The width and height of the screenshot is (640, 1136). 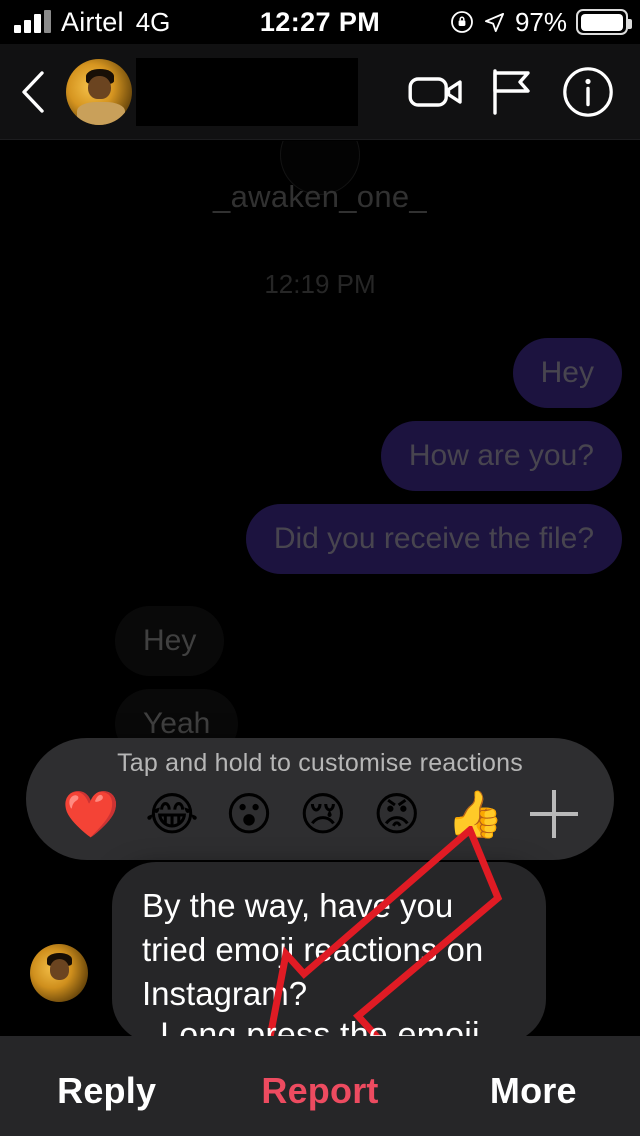 I want to click on header-actions, so click(x=524, y=92).